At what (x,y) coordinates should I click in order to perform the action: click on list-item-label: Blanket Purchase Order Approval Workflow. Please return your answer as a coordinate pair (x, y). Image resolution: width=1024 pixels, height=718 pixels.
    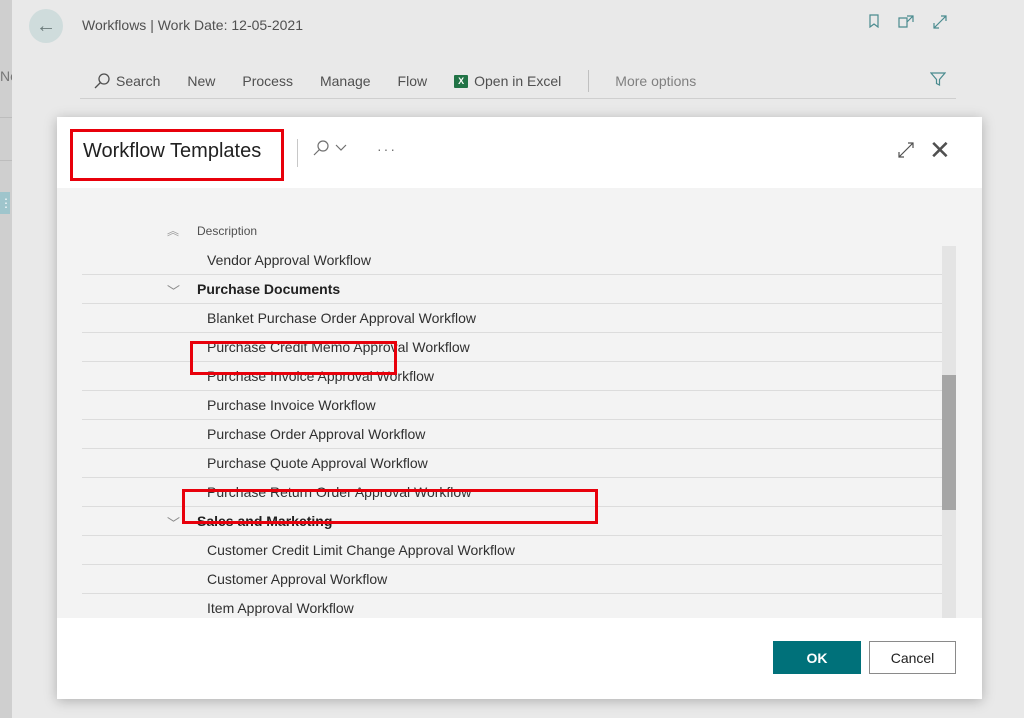
    Looking at the image, I should click on (341, 318).